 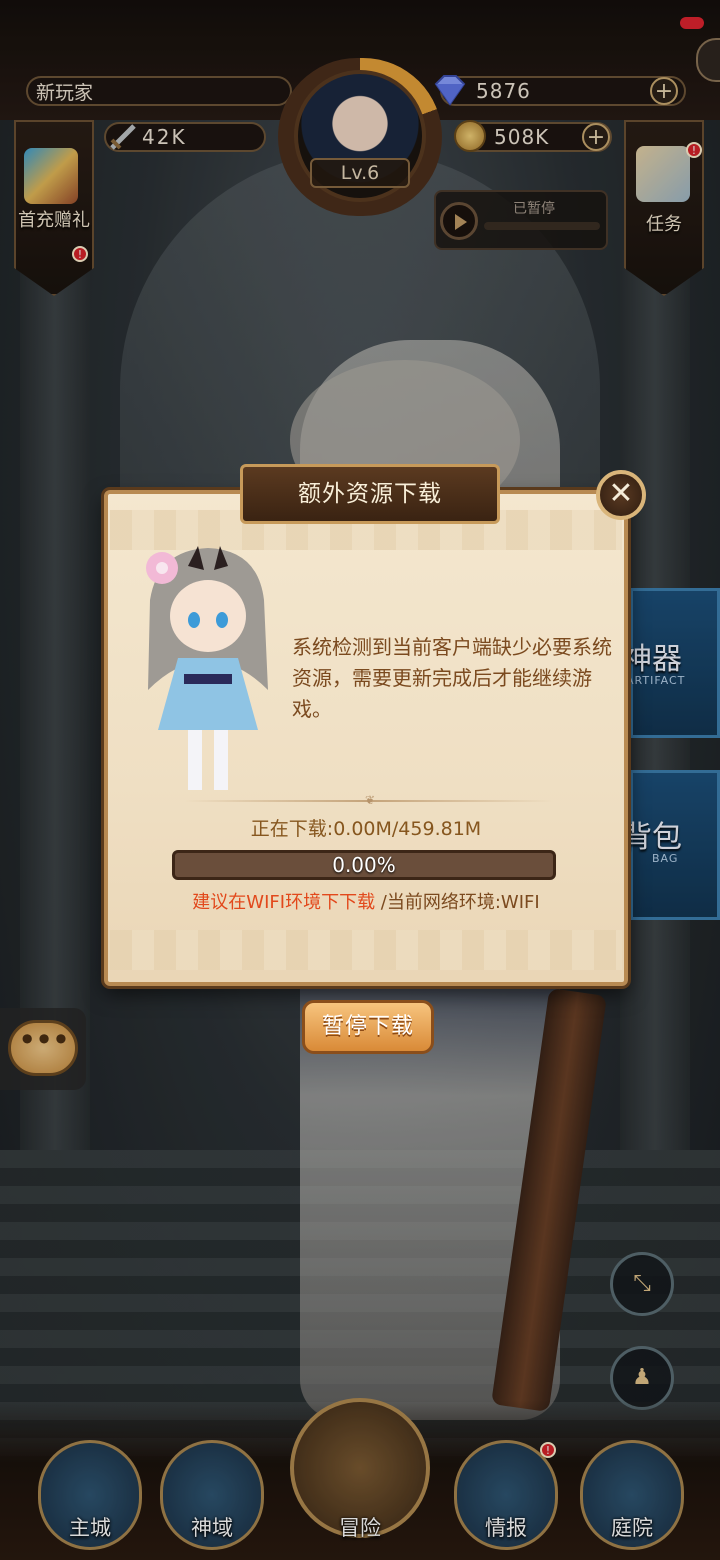 I want to click on dialog-pattern-bottom, so click(x=366, y=950).